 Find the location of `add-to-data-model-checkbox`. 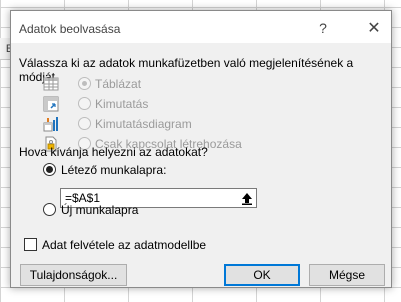

add-to-data-model-checkbox is located at coordinates (30, 244).